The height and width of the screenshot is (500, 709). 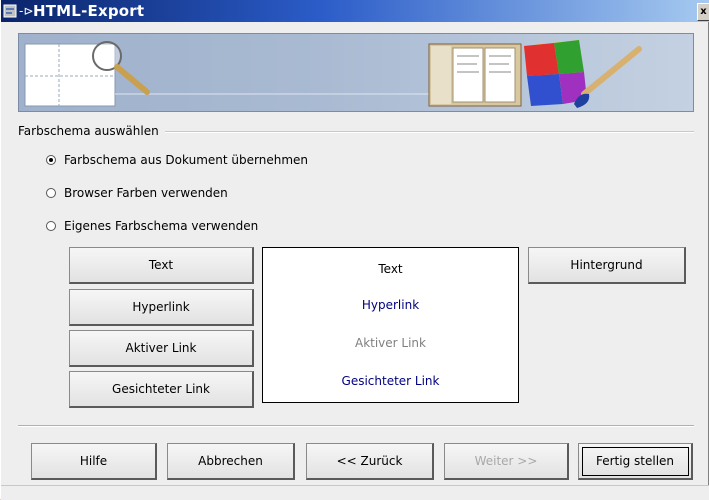 What do you see at coordinates (333, 74) in the screenshot?
I see `banner-illustration` at bounding box center [333, 74].